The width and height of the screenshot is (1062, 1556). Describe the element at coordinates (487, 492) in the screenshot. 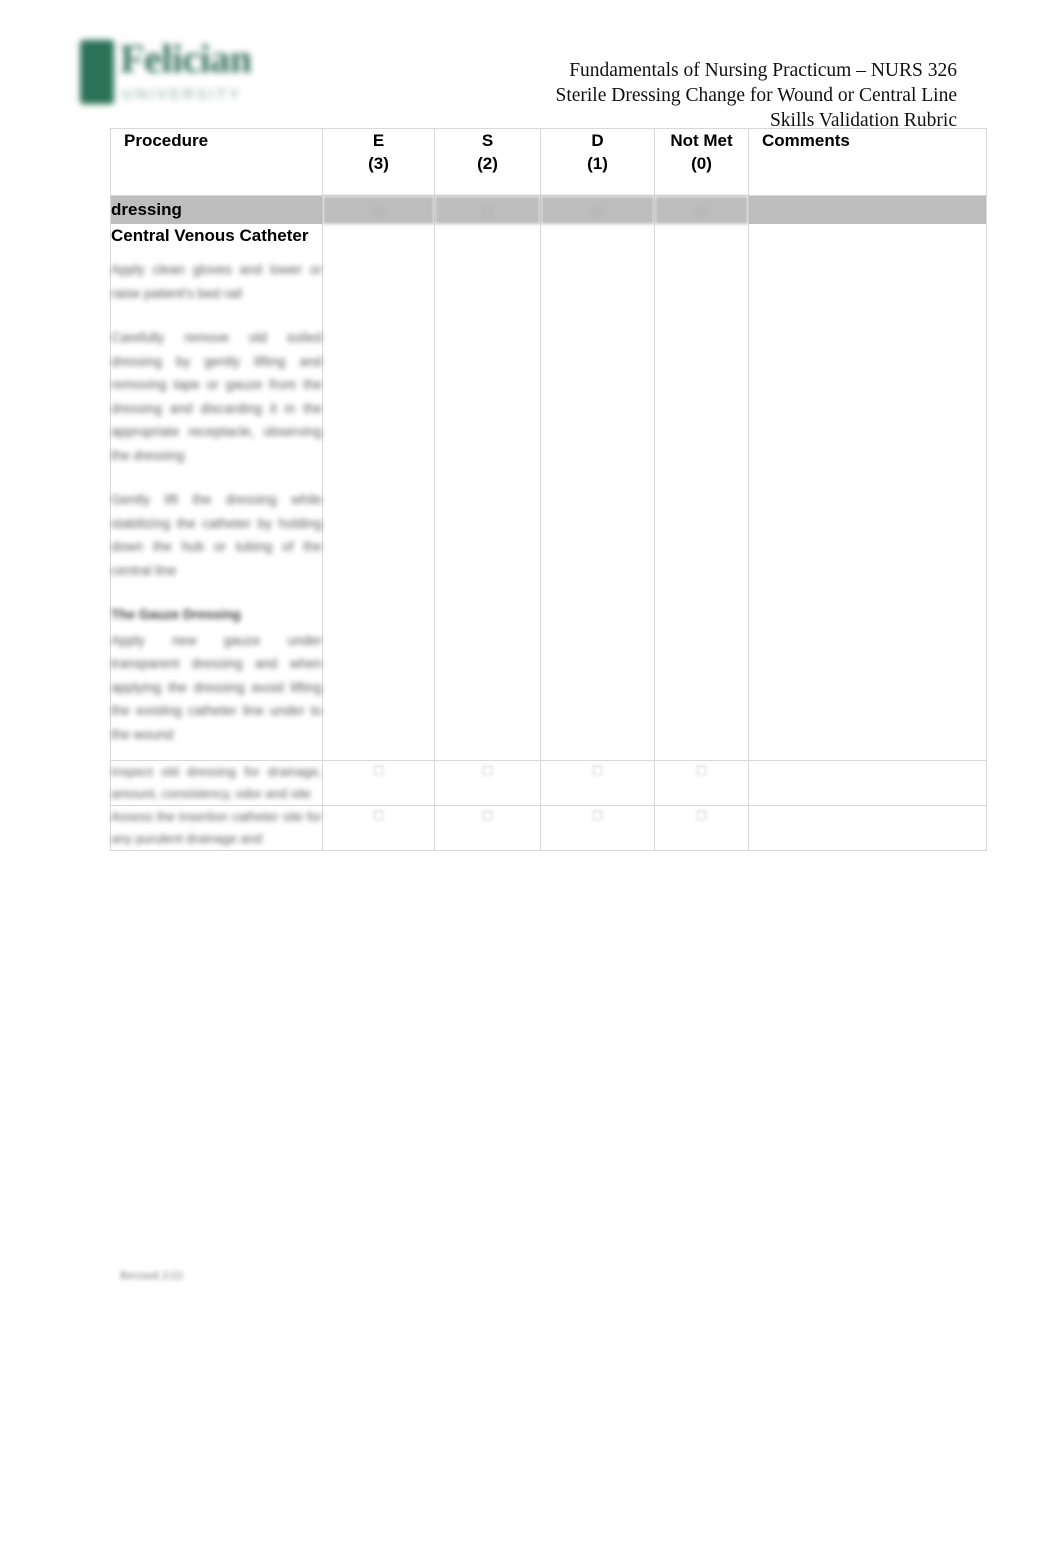

I see `rating-cell-s` at that location.